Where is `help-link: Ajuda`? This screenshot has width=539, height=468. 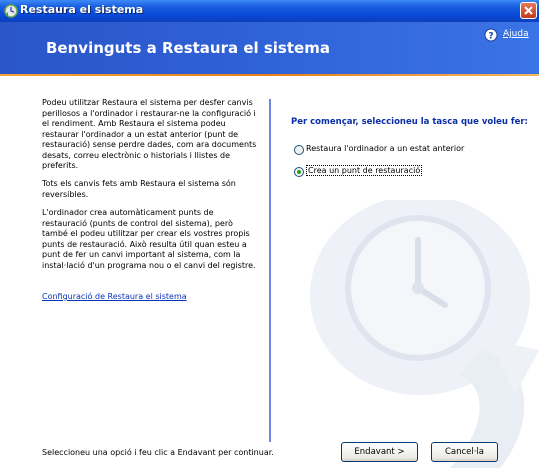 help-link: Ajuda is located at coordinates (516, 34).